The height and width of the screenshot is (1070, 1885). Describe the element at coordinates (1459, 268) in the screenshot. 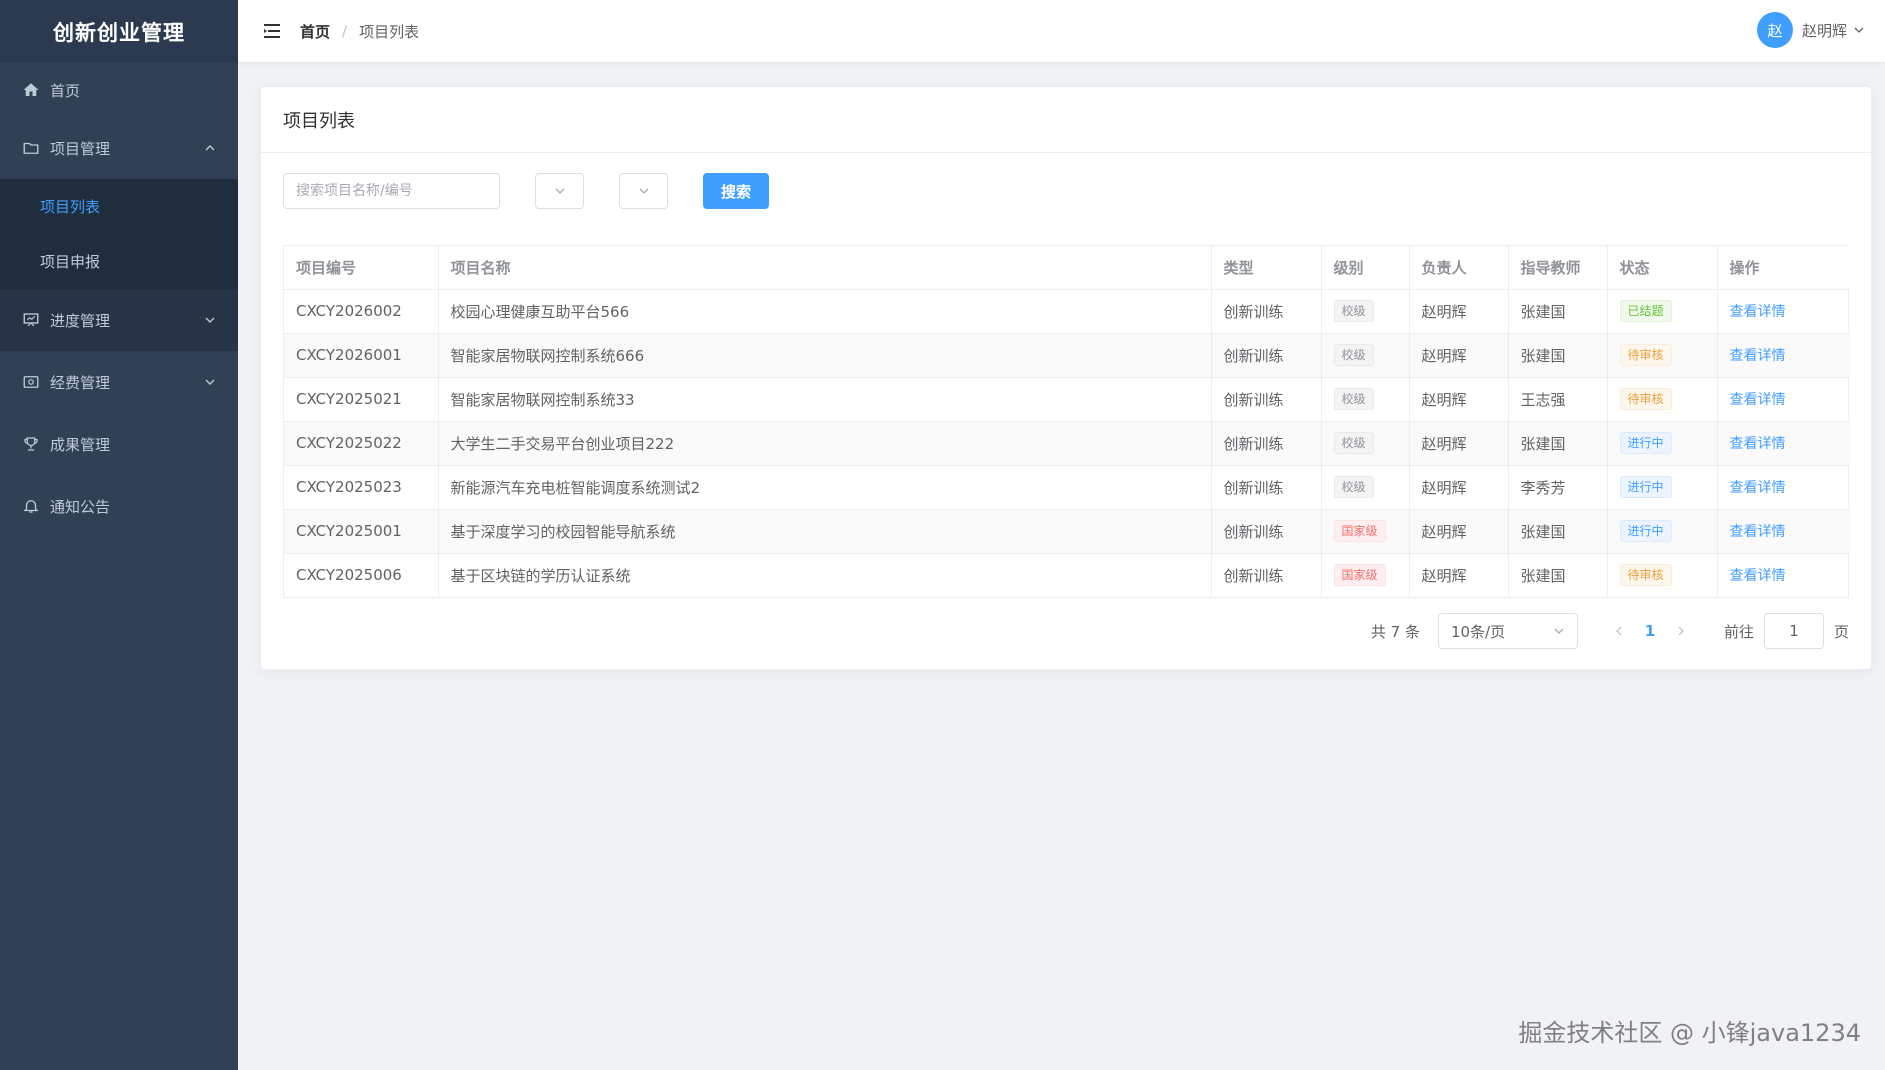

I see `column-header: 负责人` at that location.